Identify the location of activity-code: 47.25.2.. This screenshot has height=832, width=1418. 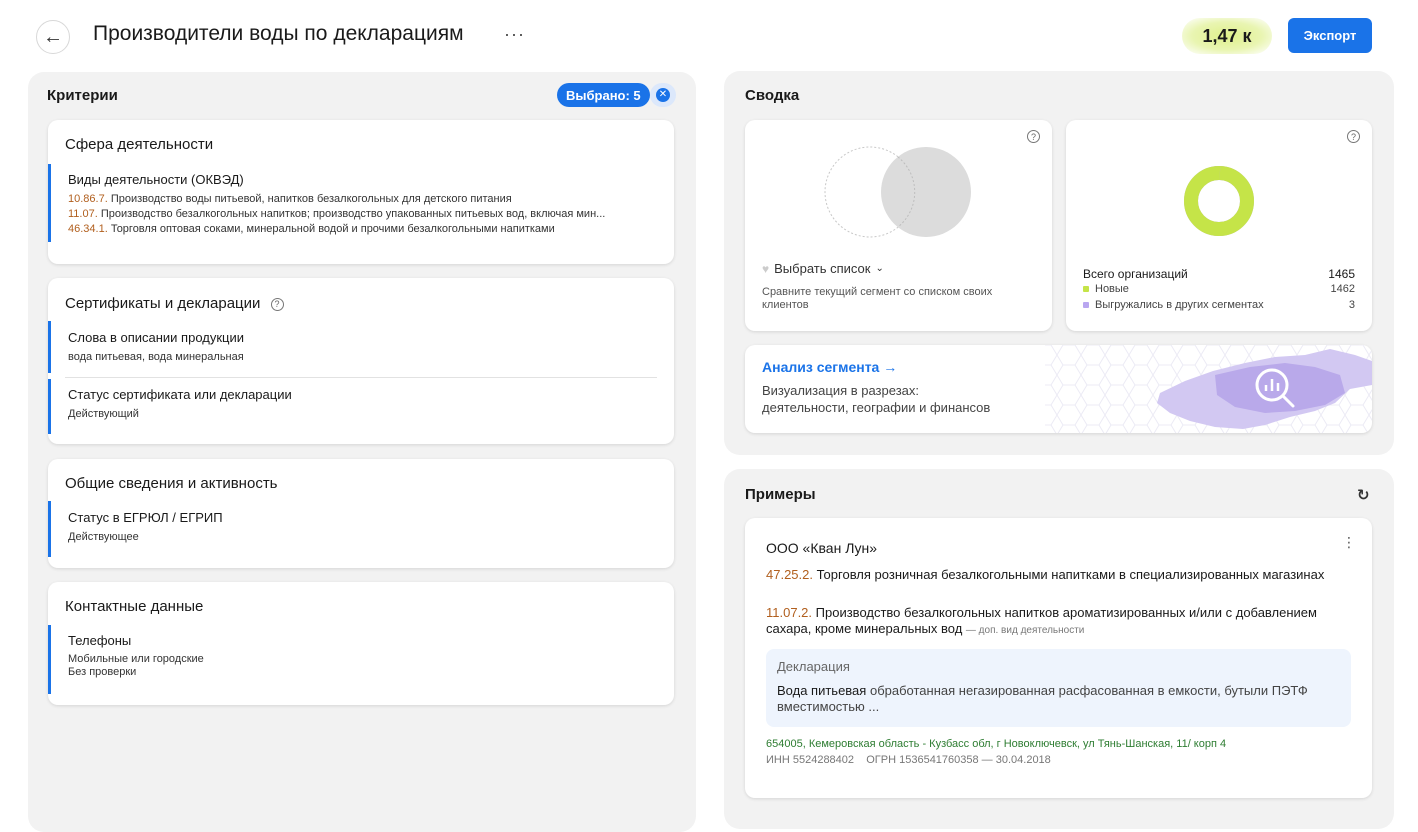
(789, 574).